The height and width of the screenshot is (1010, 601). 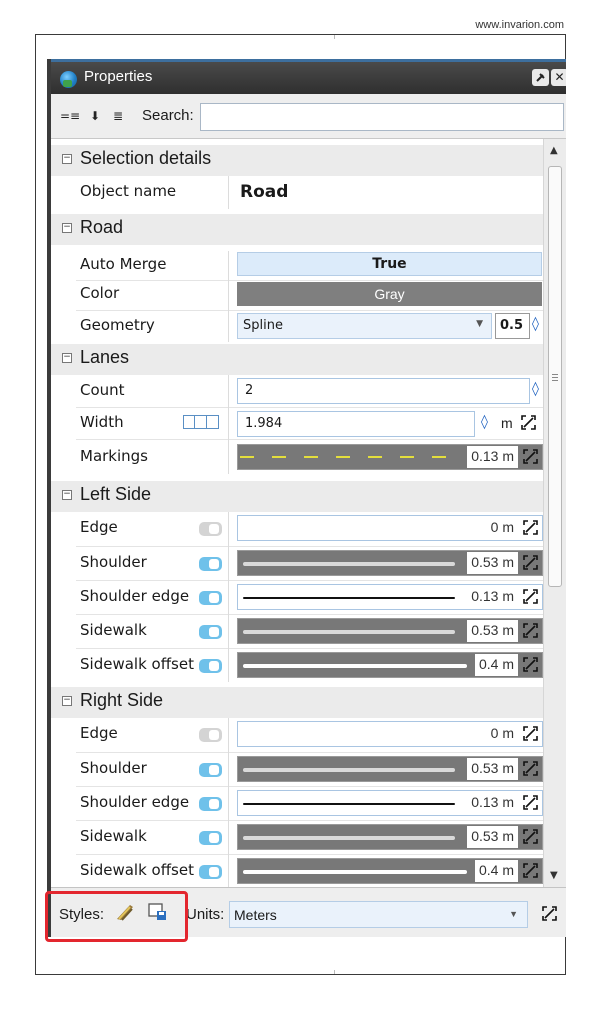 I want to click on lane-width-icon, so click(x=201, y=422).